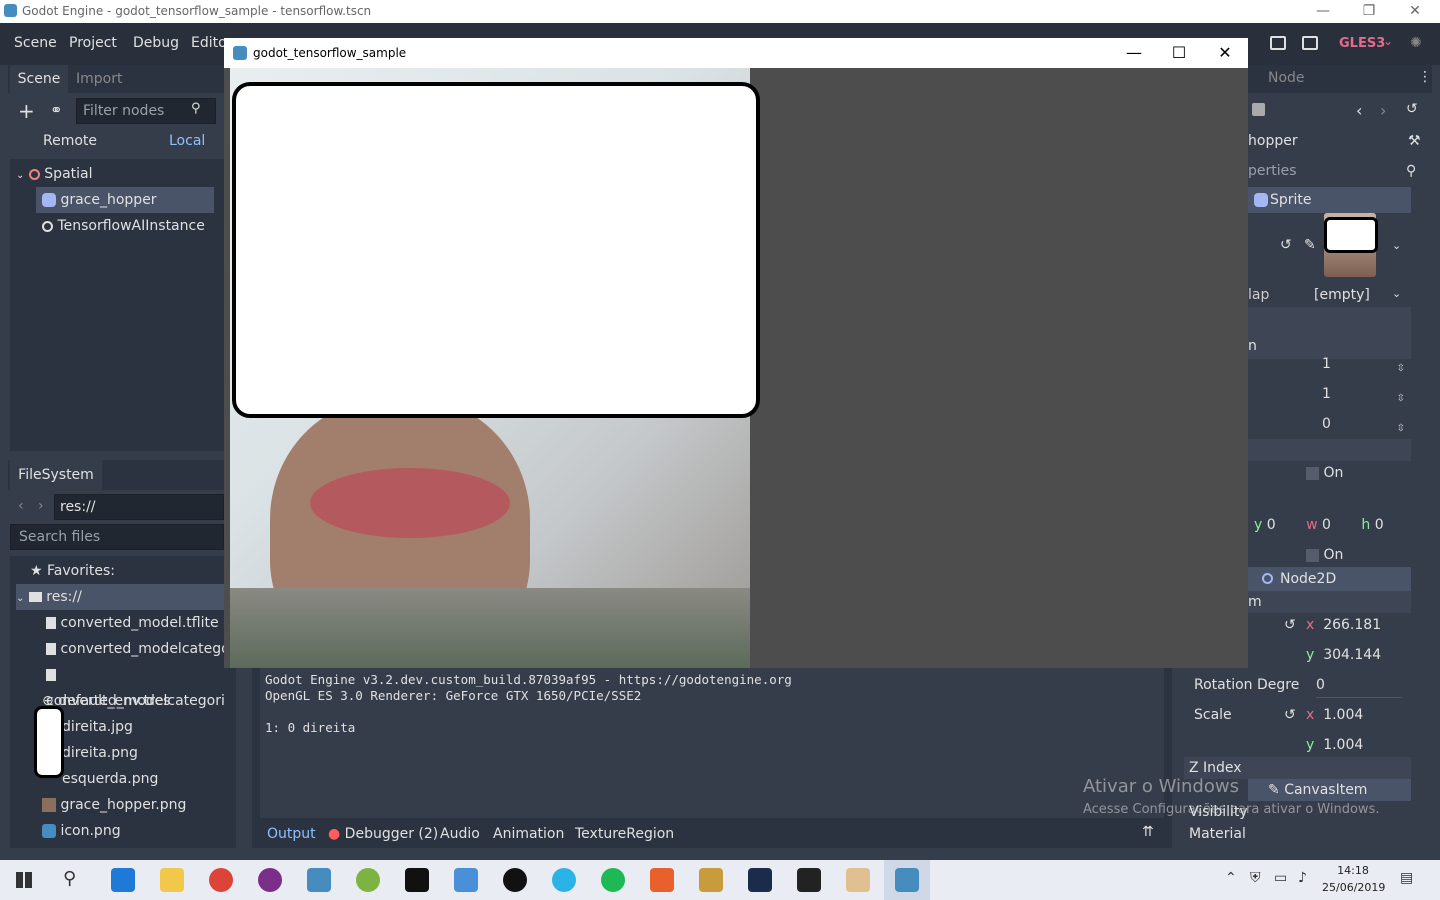  What do you see at coordinates (1358, 715) in the screenshot?
I see `scale-x-field: x 1.004` at bounding box center [1358, 715].